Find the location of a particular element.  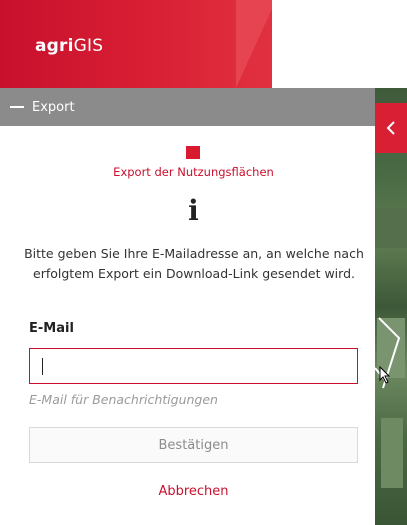

text-caret is located at coordinates (42, 366).